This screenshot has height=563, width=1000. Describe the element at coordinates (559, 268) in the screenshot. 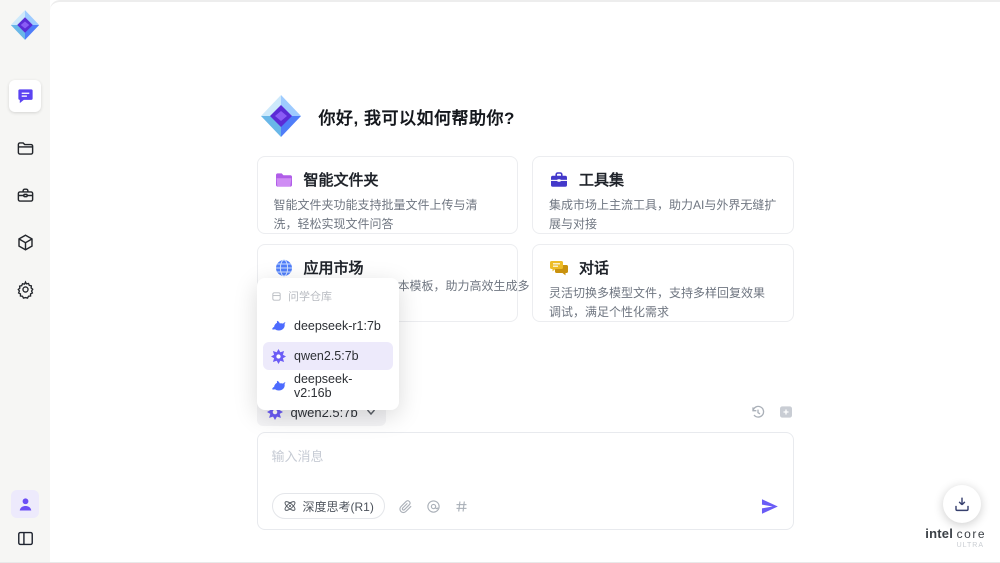

I see `chat-bubbles-icon` at that location.